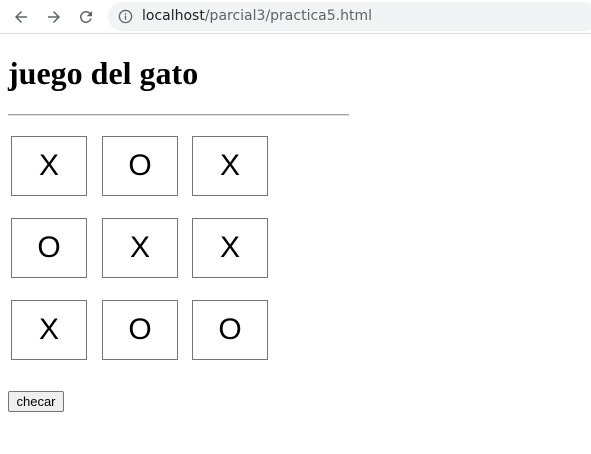 This screenshot has width=591, height=454. What do you see at coordinates (173, 16) in the screenshot?
I see `url-host: localhost` at bounding box center [173, 16].